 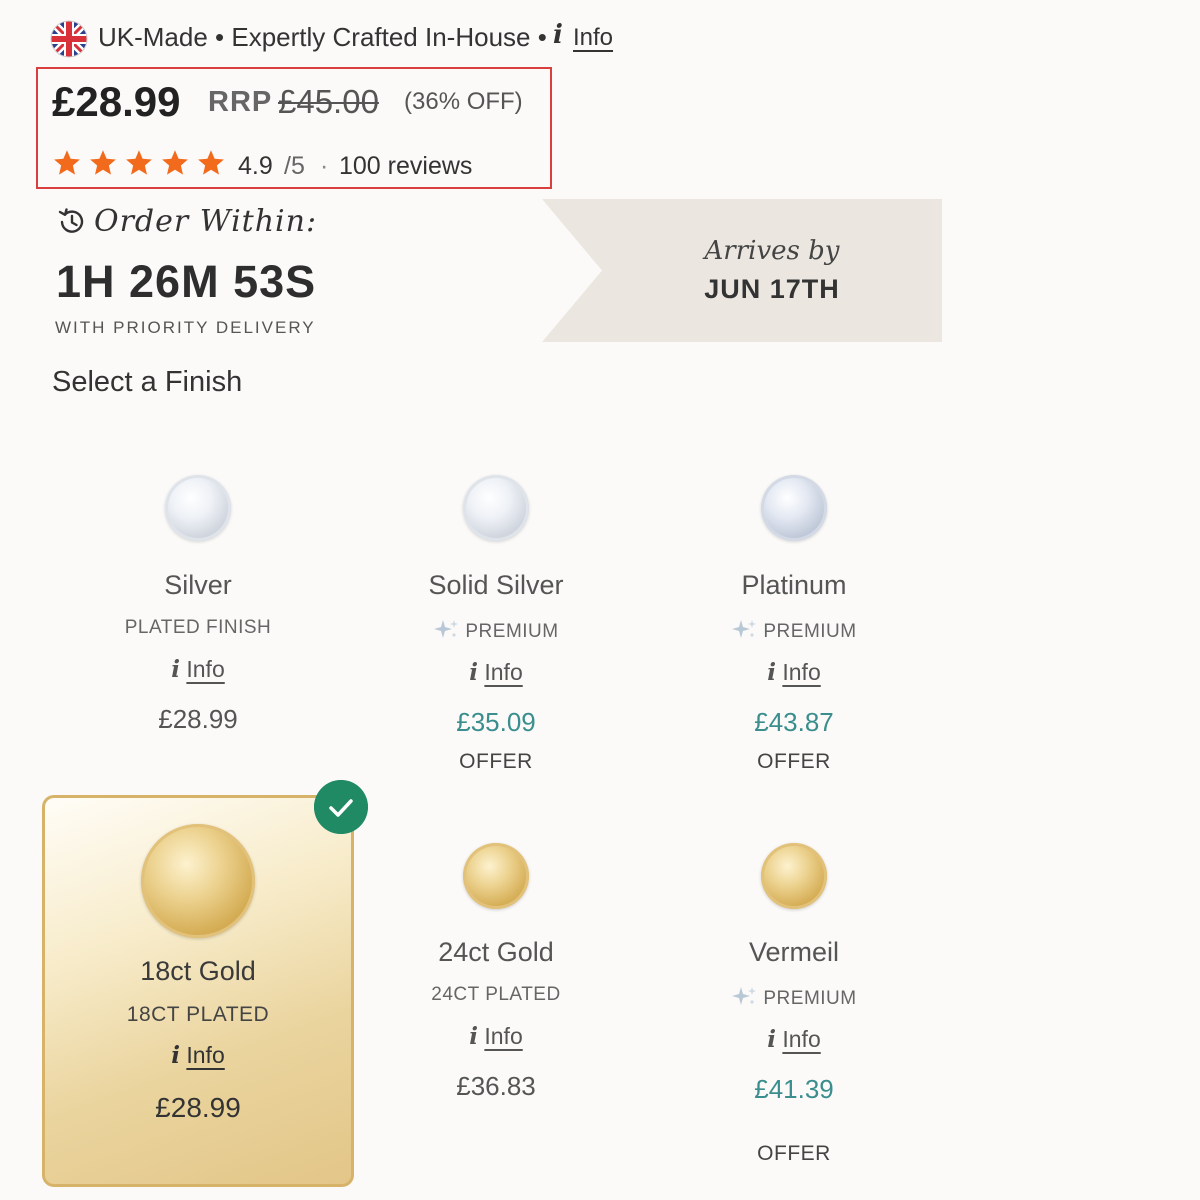 What do you see at coordinates (198, 508) in the screenshot?
I see `silver-swatch` at bounding box center [198, 508].